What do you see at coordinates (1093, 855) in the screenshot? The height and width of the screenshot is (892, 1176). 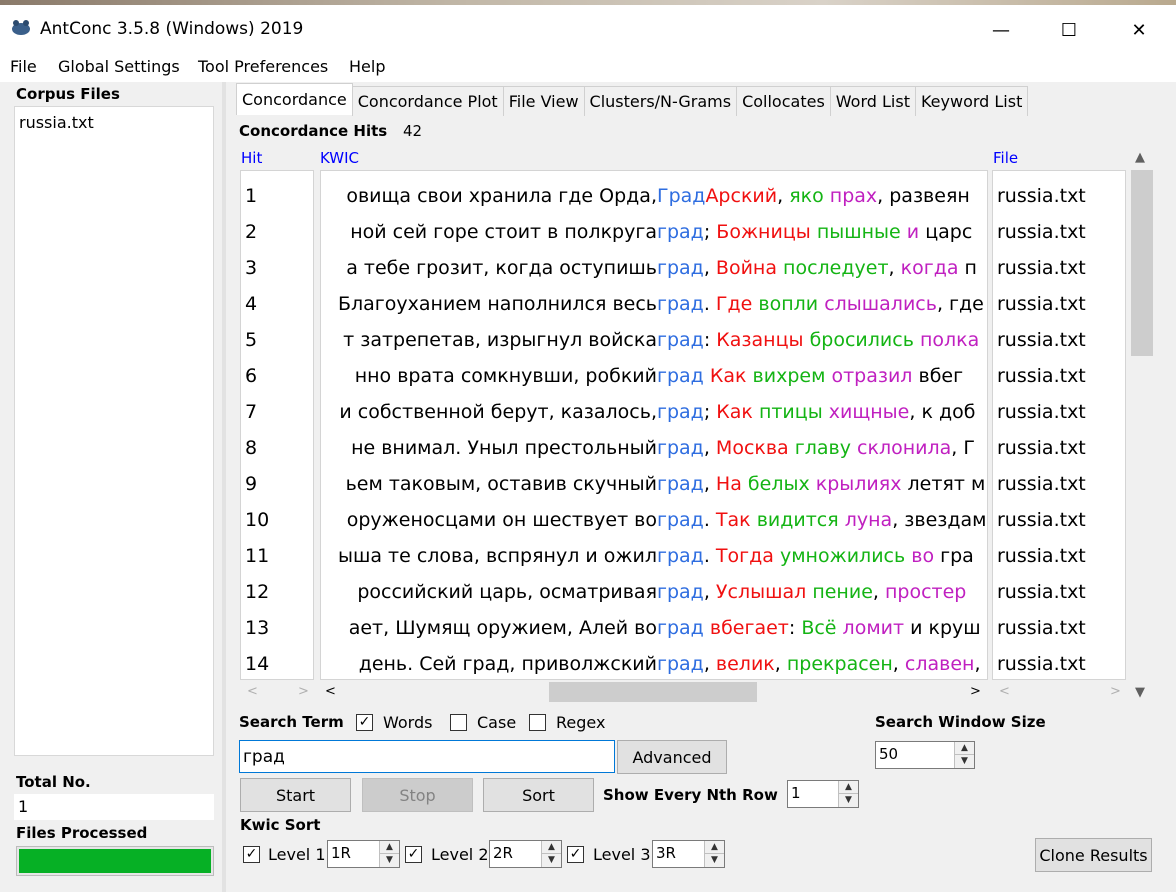 I see `clone-results-button: Clone Results` at bounding box center [1093, 855].